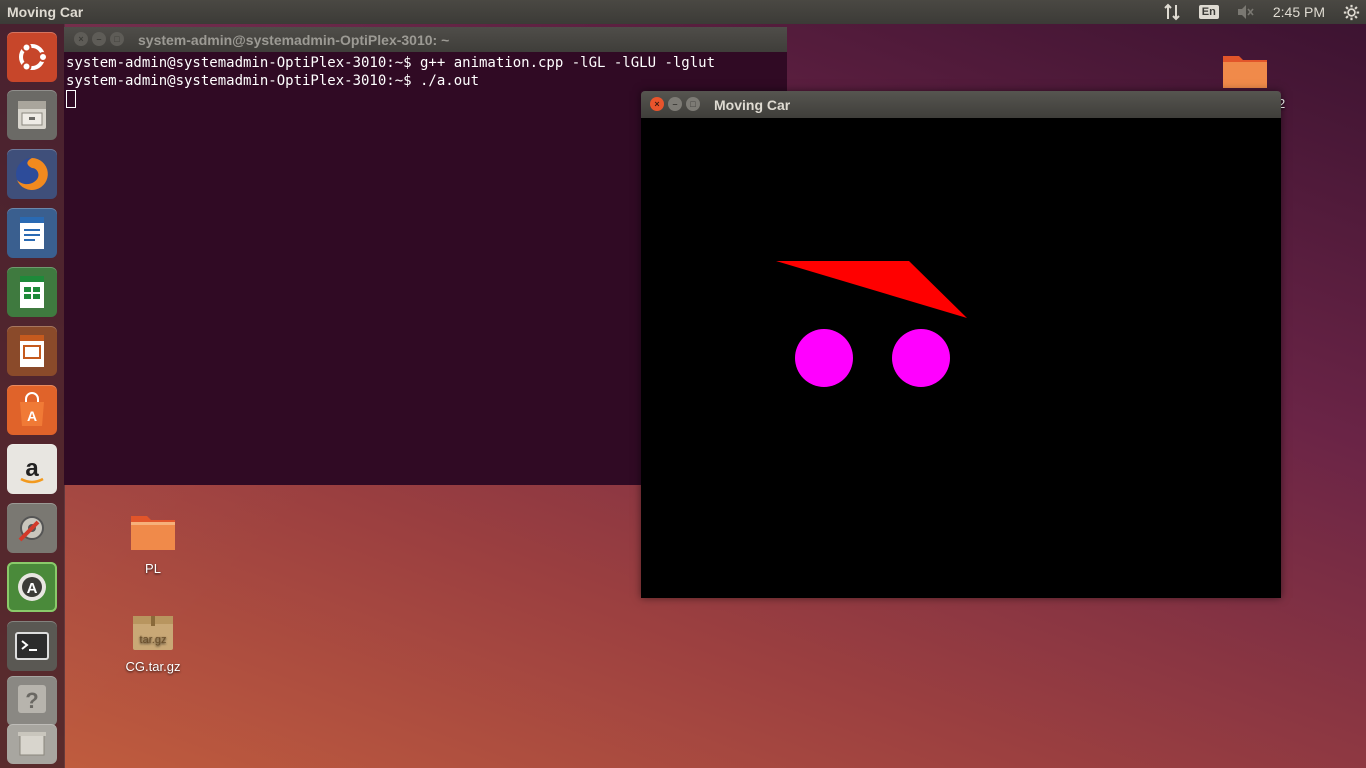 The image size is (1366, 768). I want to click on settings-wrench-icon, so click(32, 528).